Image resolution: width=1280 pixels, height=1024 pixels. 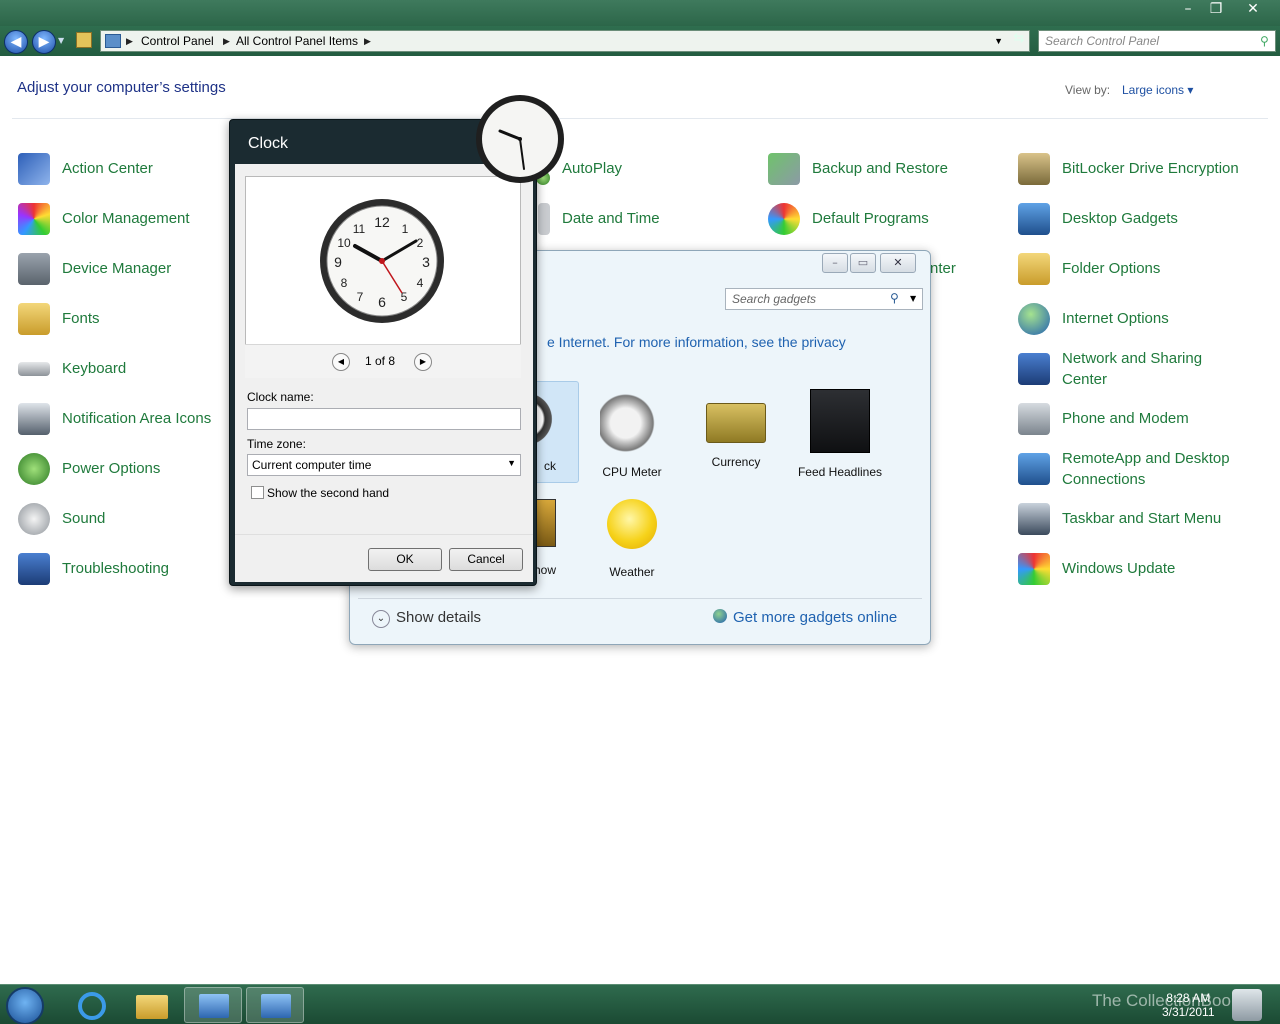 I want to click on cp-item-network-sharing: Network and Sharing Center, so click(x=1143, y=365).